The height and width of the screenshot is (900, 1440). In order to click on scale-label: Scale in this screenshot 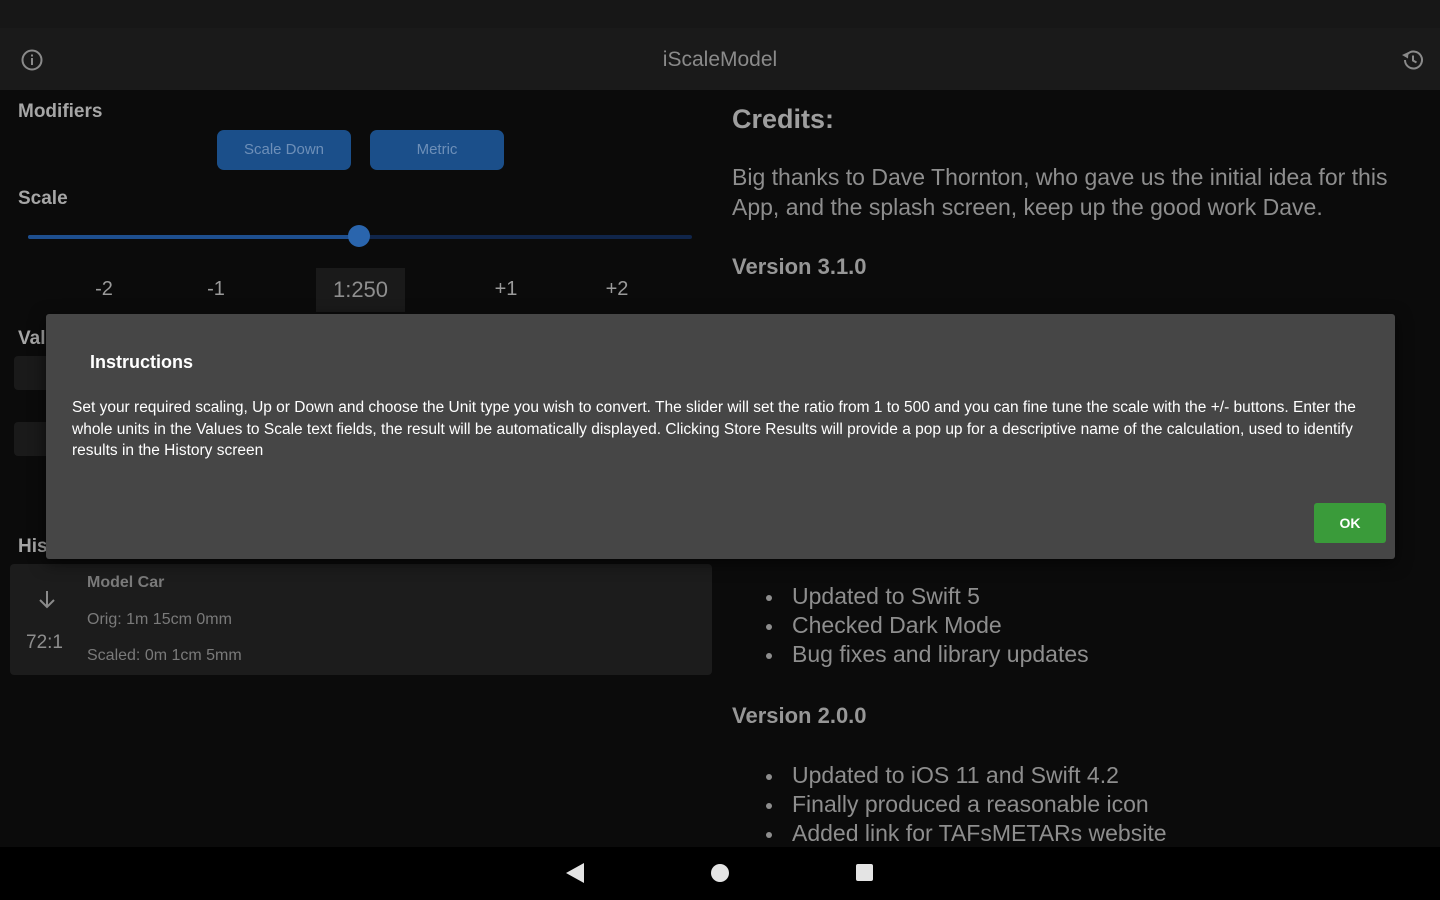, I will do `click(43, 198)`.